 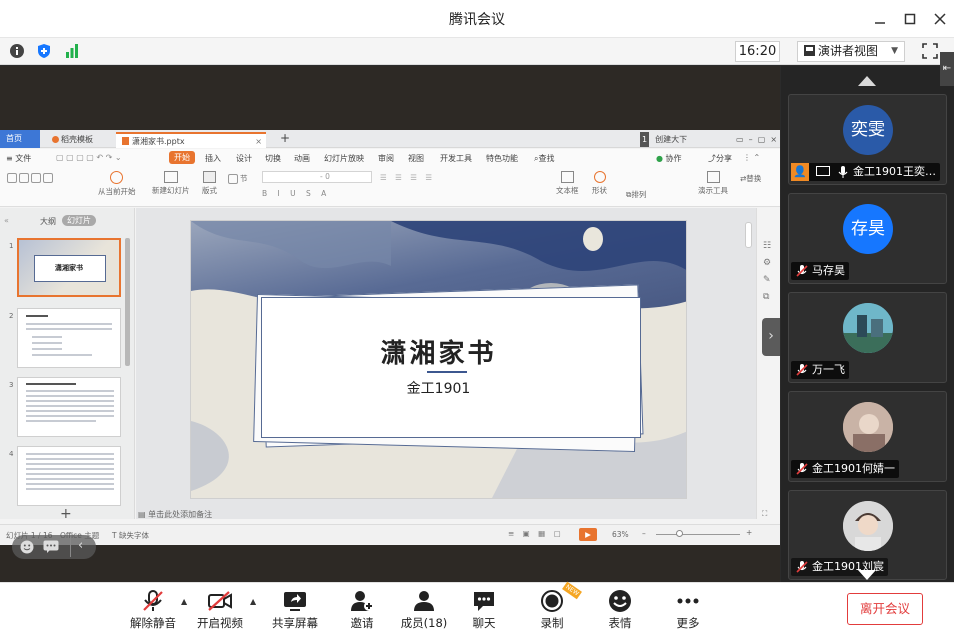 I want to click on tool-section-label: 节, so click(x=244, y=178).